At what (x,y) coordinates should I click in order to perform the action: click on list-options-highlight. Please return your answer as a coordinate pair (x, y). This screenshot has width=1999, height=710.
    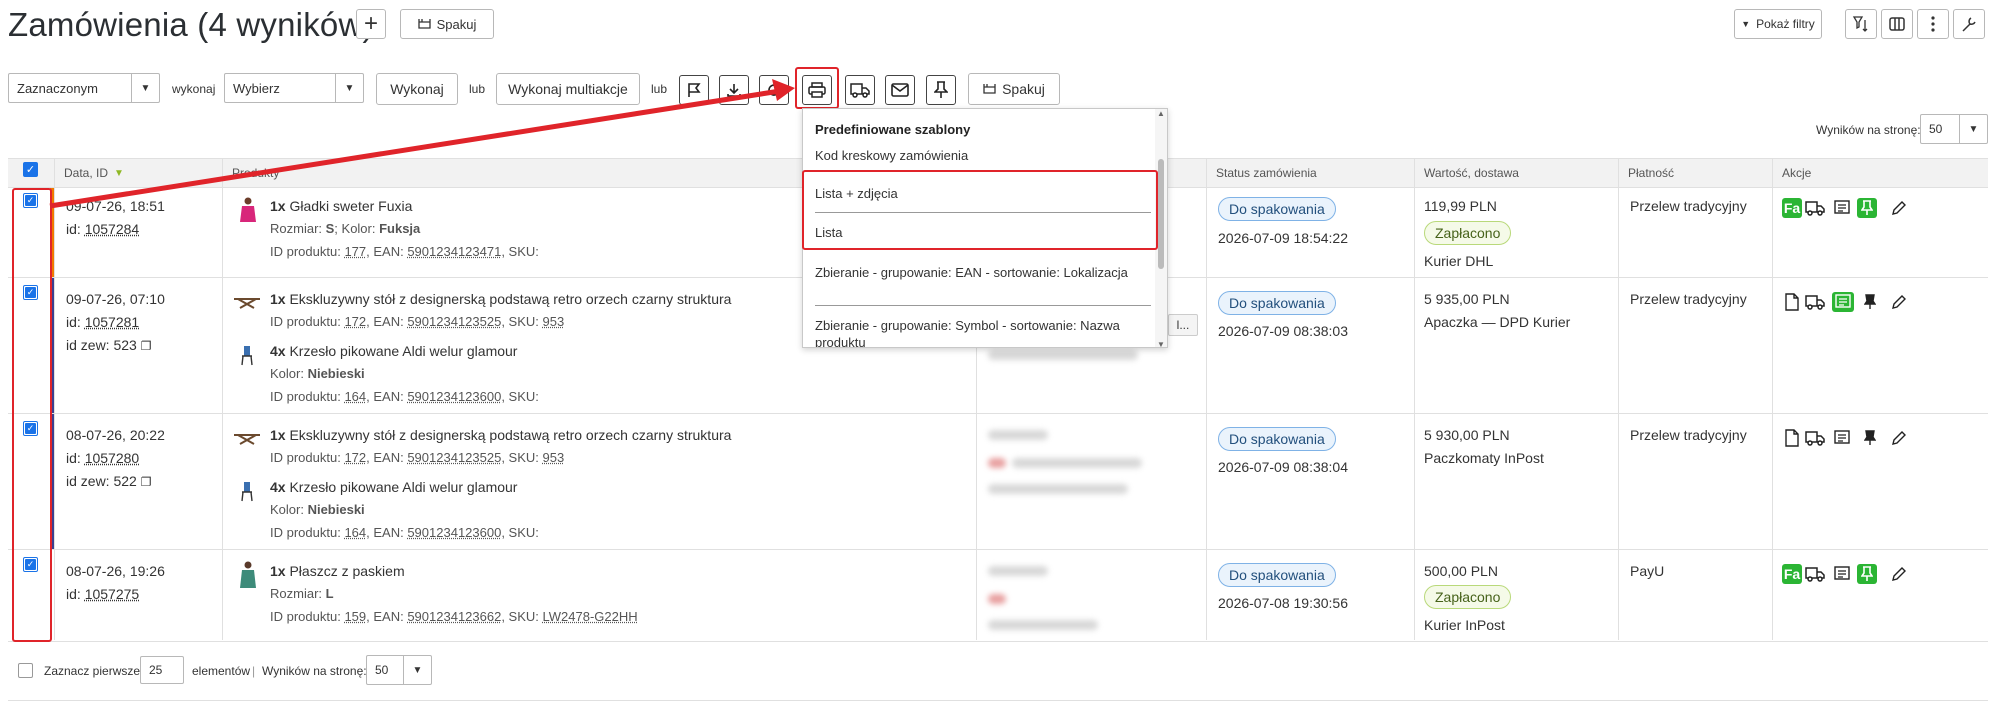
    Looking at the image, I should click on (980, 210).